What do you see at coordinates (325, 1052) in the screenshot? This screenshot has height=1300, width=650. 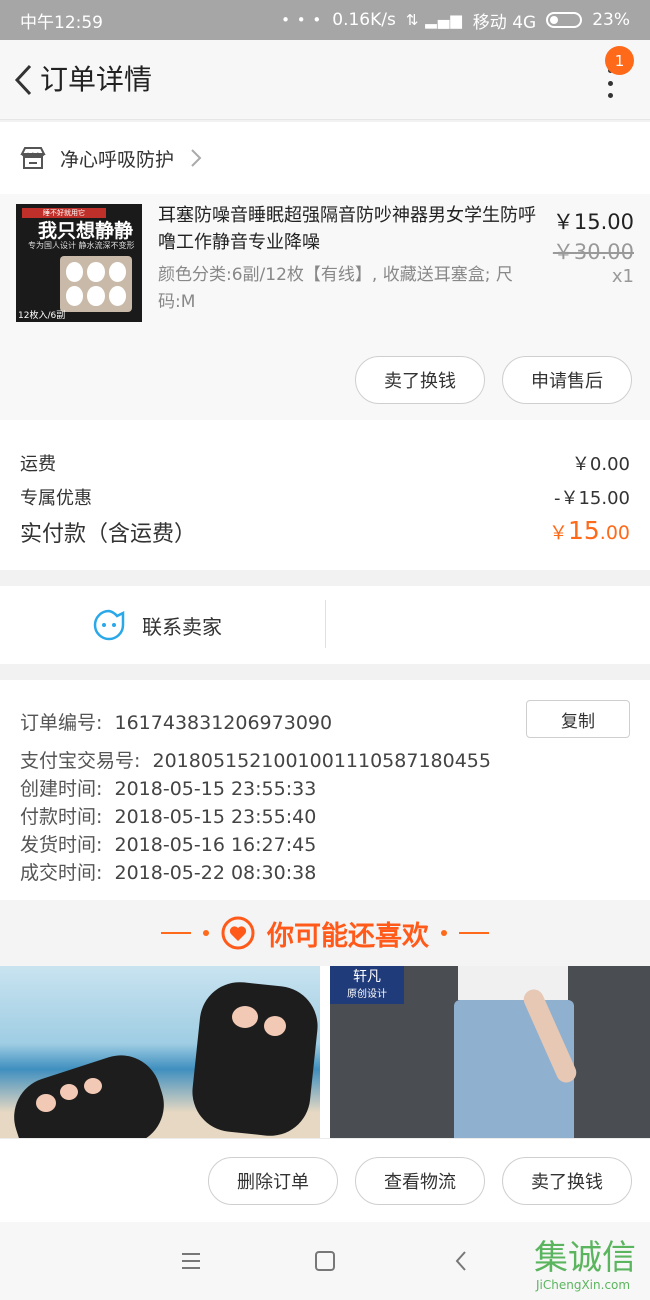 I see `recommend-grid: 轩凡 原创设计` at bounding box center [325, 1052].